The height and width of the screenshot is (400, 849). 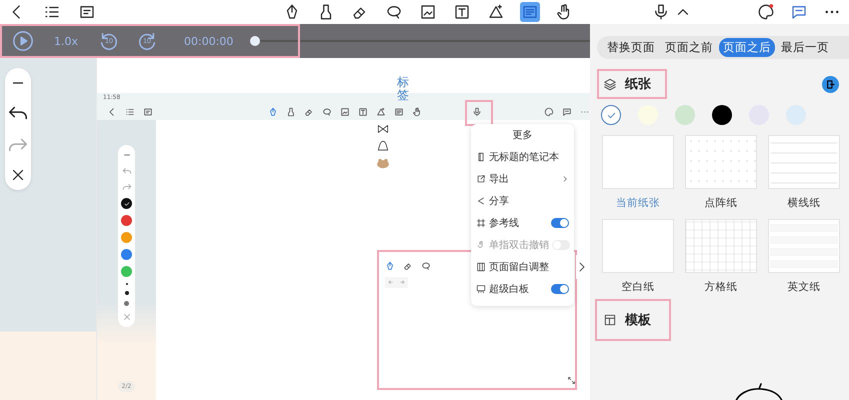 What do you see at coordinates (571, 380) in the screenshot?
I see `expand-icon` at bounding box center [571, 380].